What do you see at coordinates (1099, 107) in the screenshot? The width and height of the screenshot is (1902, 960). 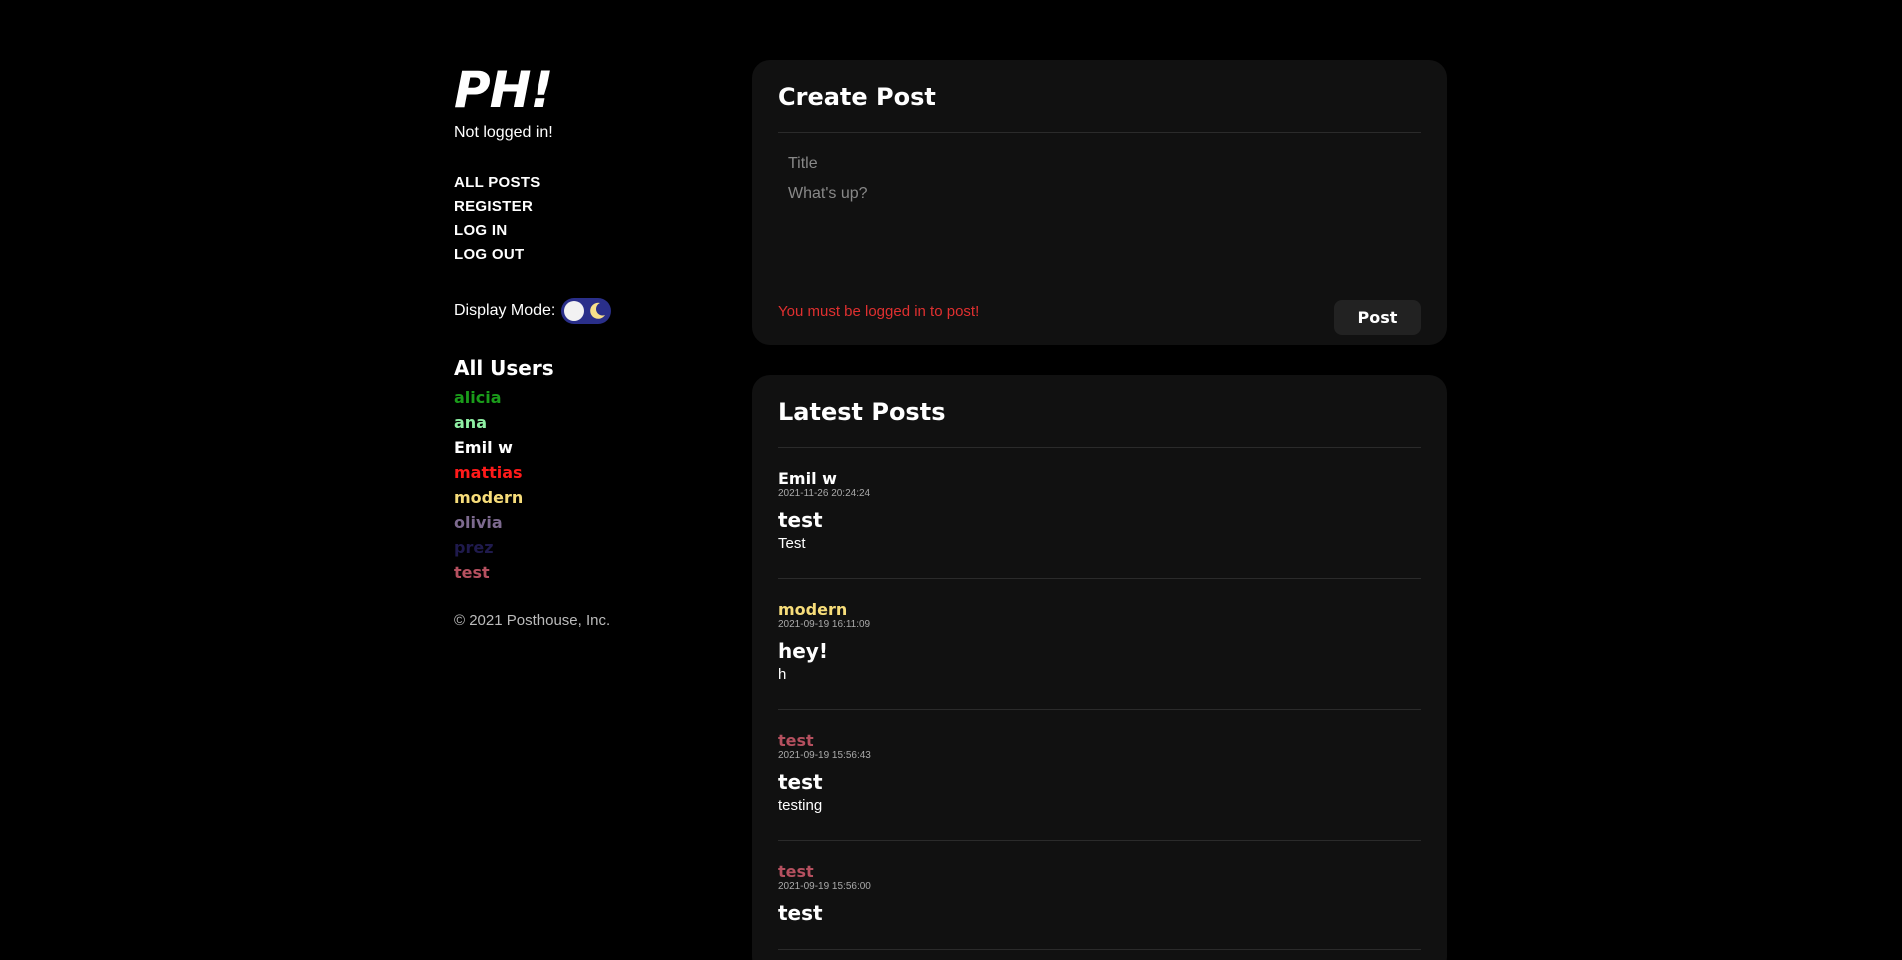 I see `create-post-heading: Create Post` at bounding box center [1099, 107].